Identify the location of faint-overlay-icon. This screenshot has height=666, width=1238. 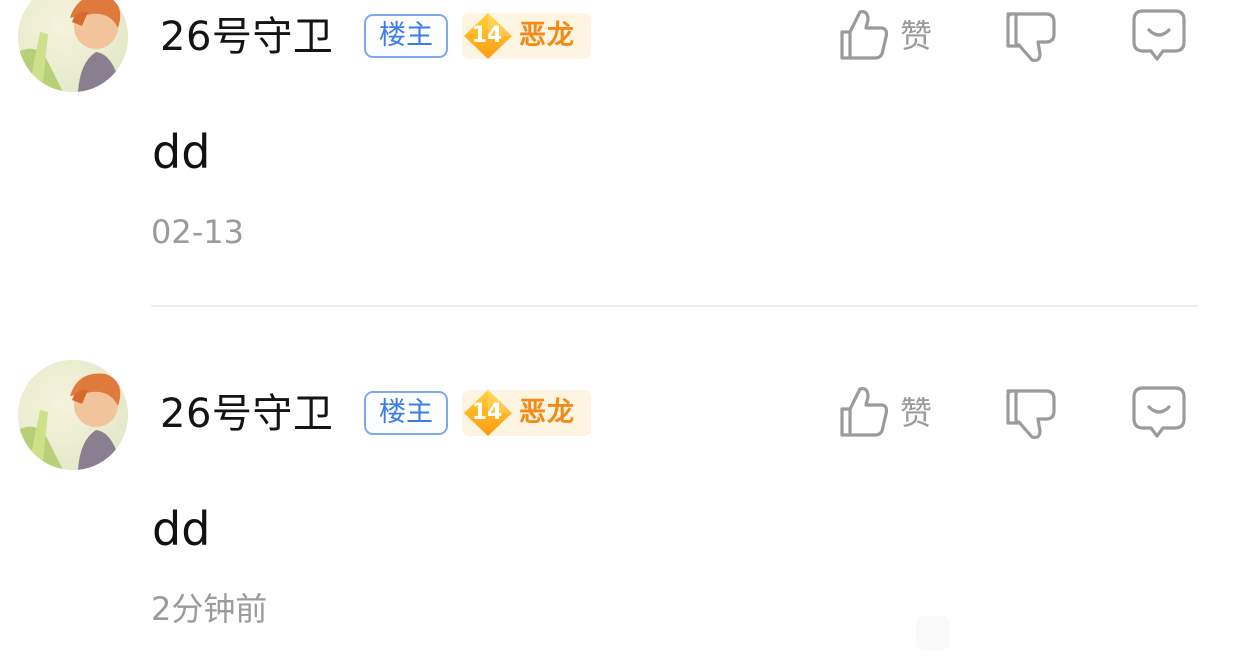
(933, 633).